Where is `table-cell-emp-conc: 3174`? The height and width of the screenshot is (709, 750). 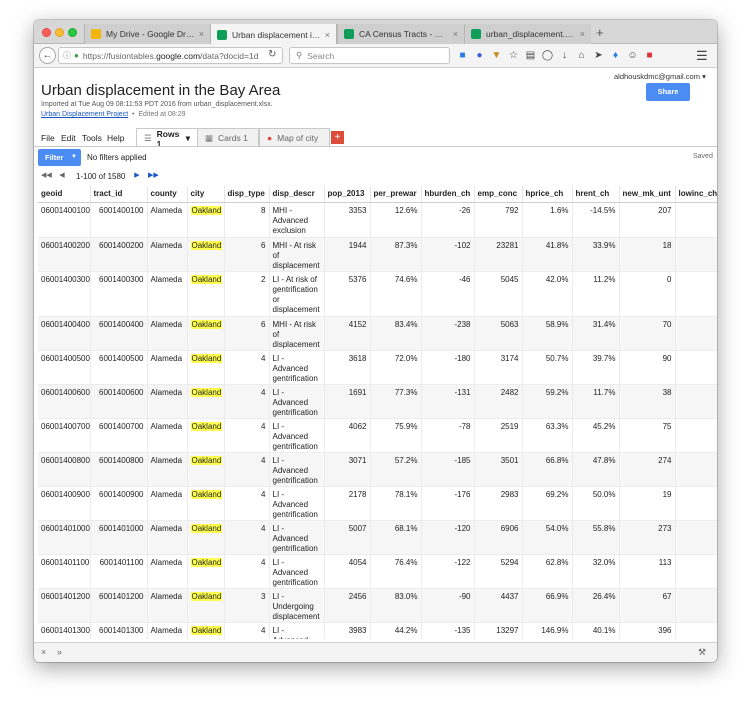 table-cell-emp-conc: 3174 is located at coordinates (498, 367).